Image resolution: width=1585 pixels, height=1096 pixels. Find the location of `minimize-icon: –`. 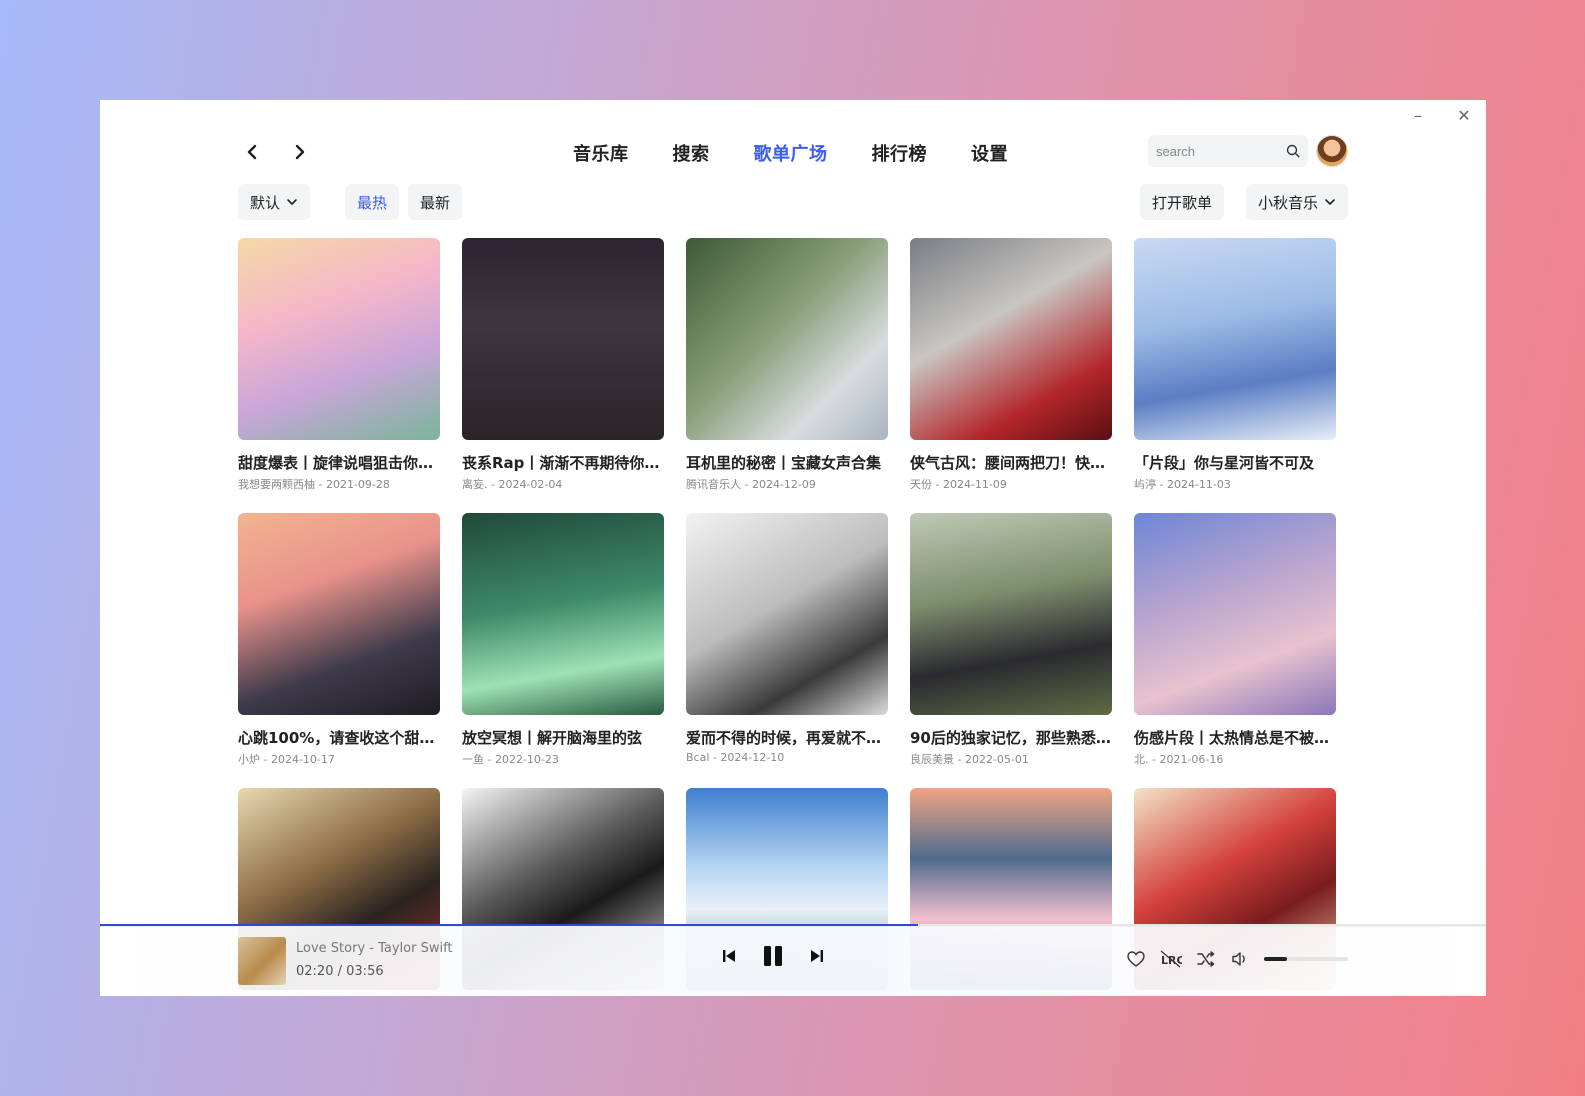

minimize-icon: – is located at coordinates (1418, 116).